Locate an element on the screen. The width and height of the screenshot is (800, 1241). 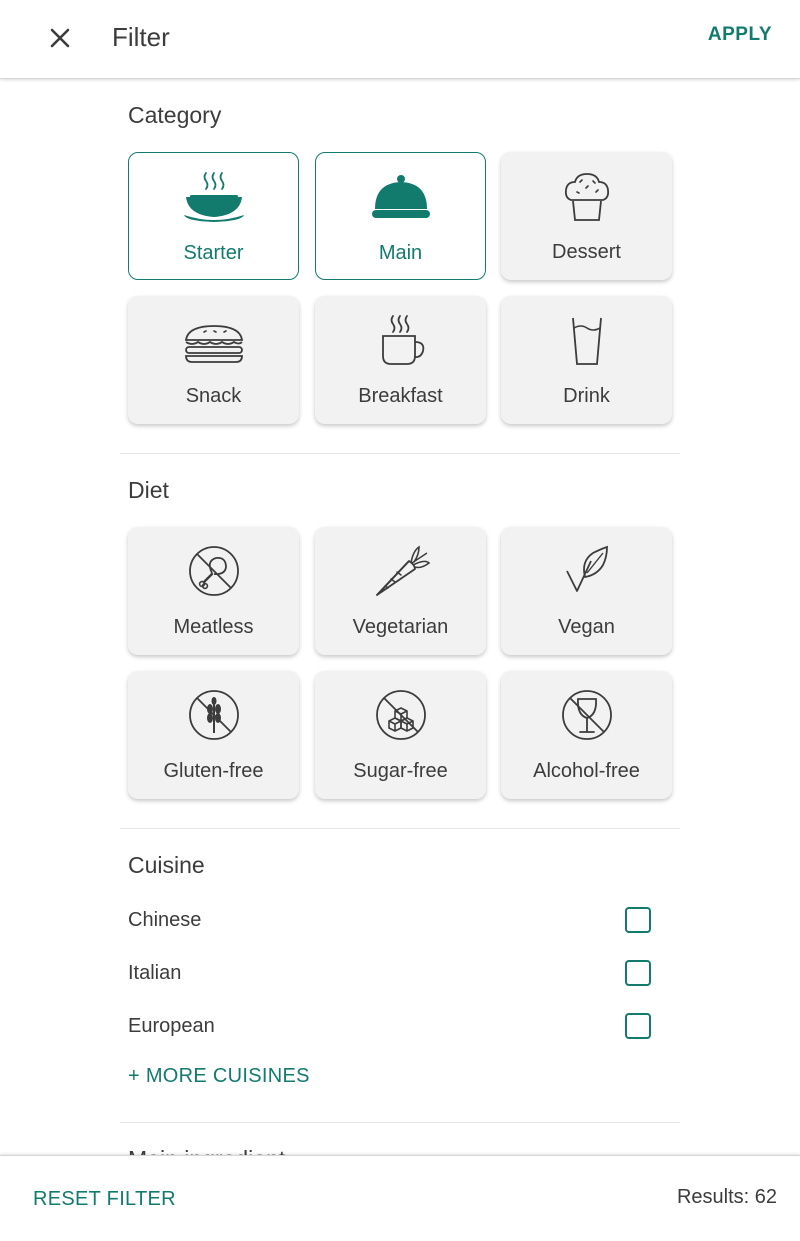
category-tile-drink: Drink is located at coordinates (586, 360).